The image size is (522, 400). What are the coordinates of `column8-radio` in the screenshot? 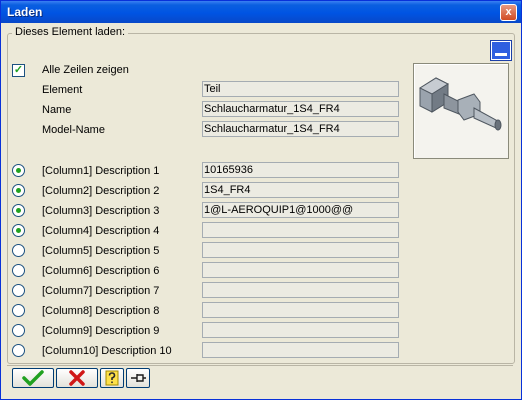 It's located at (18, 310).